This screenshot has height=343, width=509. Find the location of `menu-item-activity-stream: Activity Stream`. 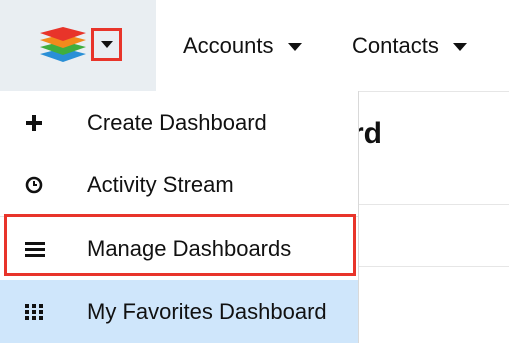

menu-item-activity-stream: Activity Stream is located at coordinates (179, 185).